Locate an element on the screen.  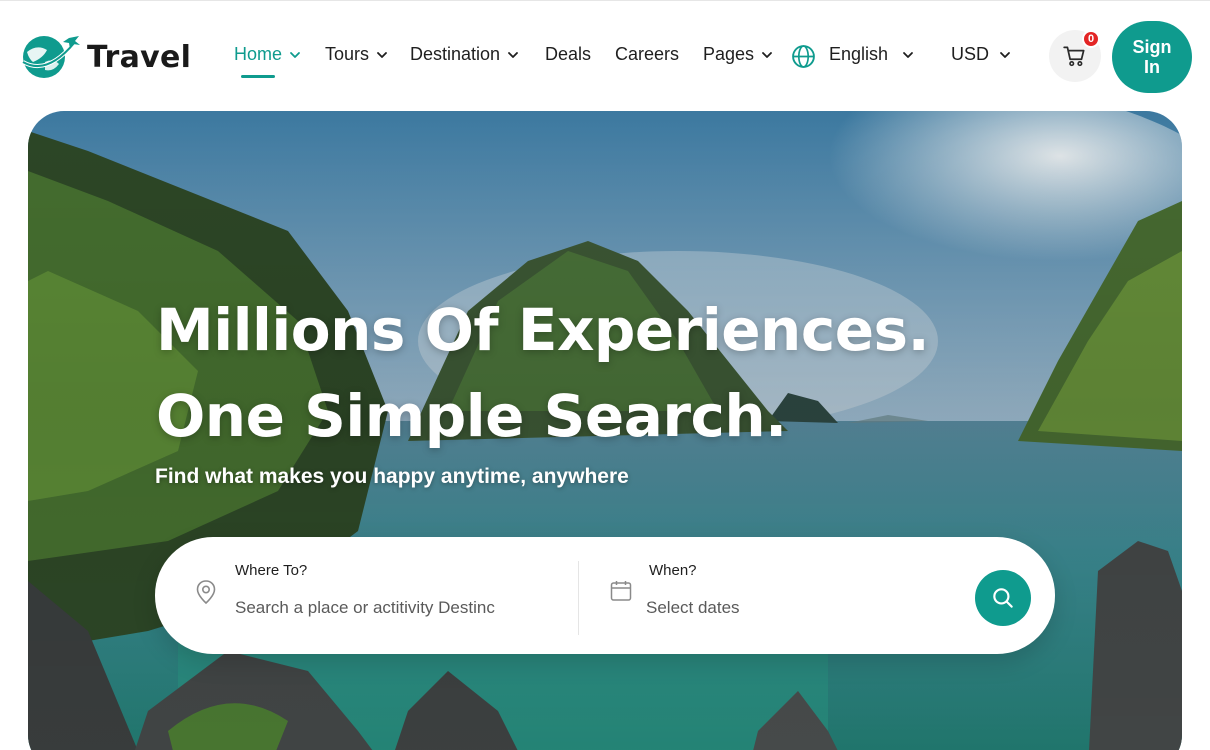
search-divider is located at coordinates (578, 598).